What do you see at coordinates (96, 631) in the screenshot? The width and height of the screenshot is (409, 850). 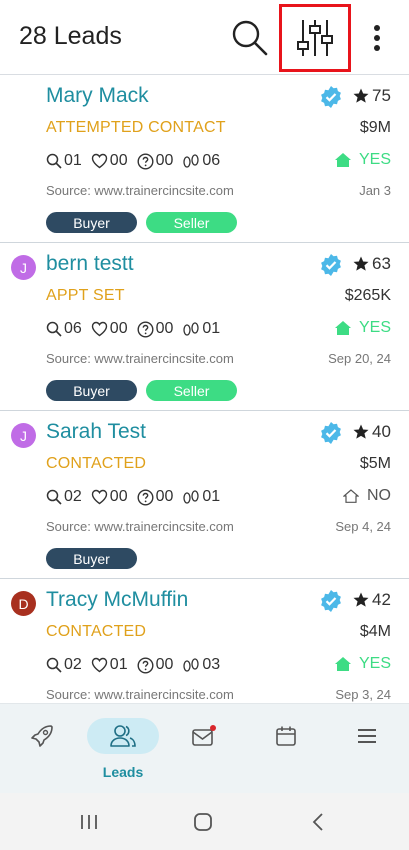 I see `lead-status: CONTACTED` at bounding box center [96, 631].